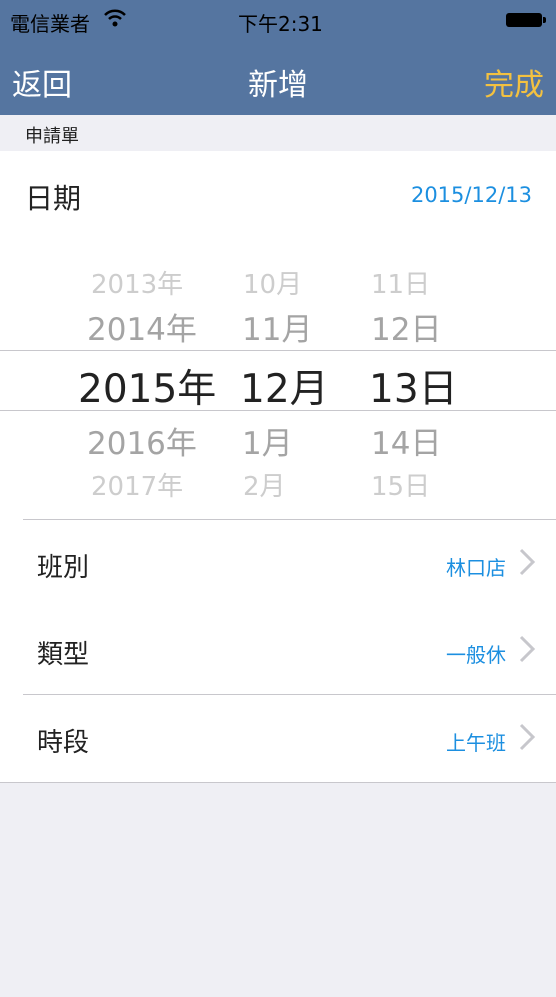 Image resolution: width=556 pixels, height=997 pixels. I want to click on date-label: 日期, so click(53, 198).